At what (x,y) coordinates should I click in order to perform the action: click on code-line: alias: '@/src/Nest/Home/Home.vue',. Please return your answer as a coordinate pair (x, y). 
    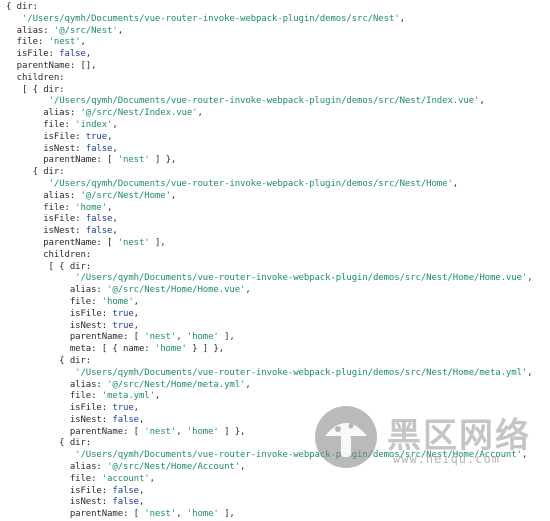
    Looking at the image, I should click on (269, 291).